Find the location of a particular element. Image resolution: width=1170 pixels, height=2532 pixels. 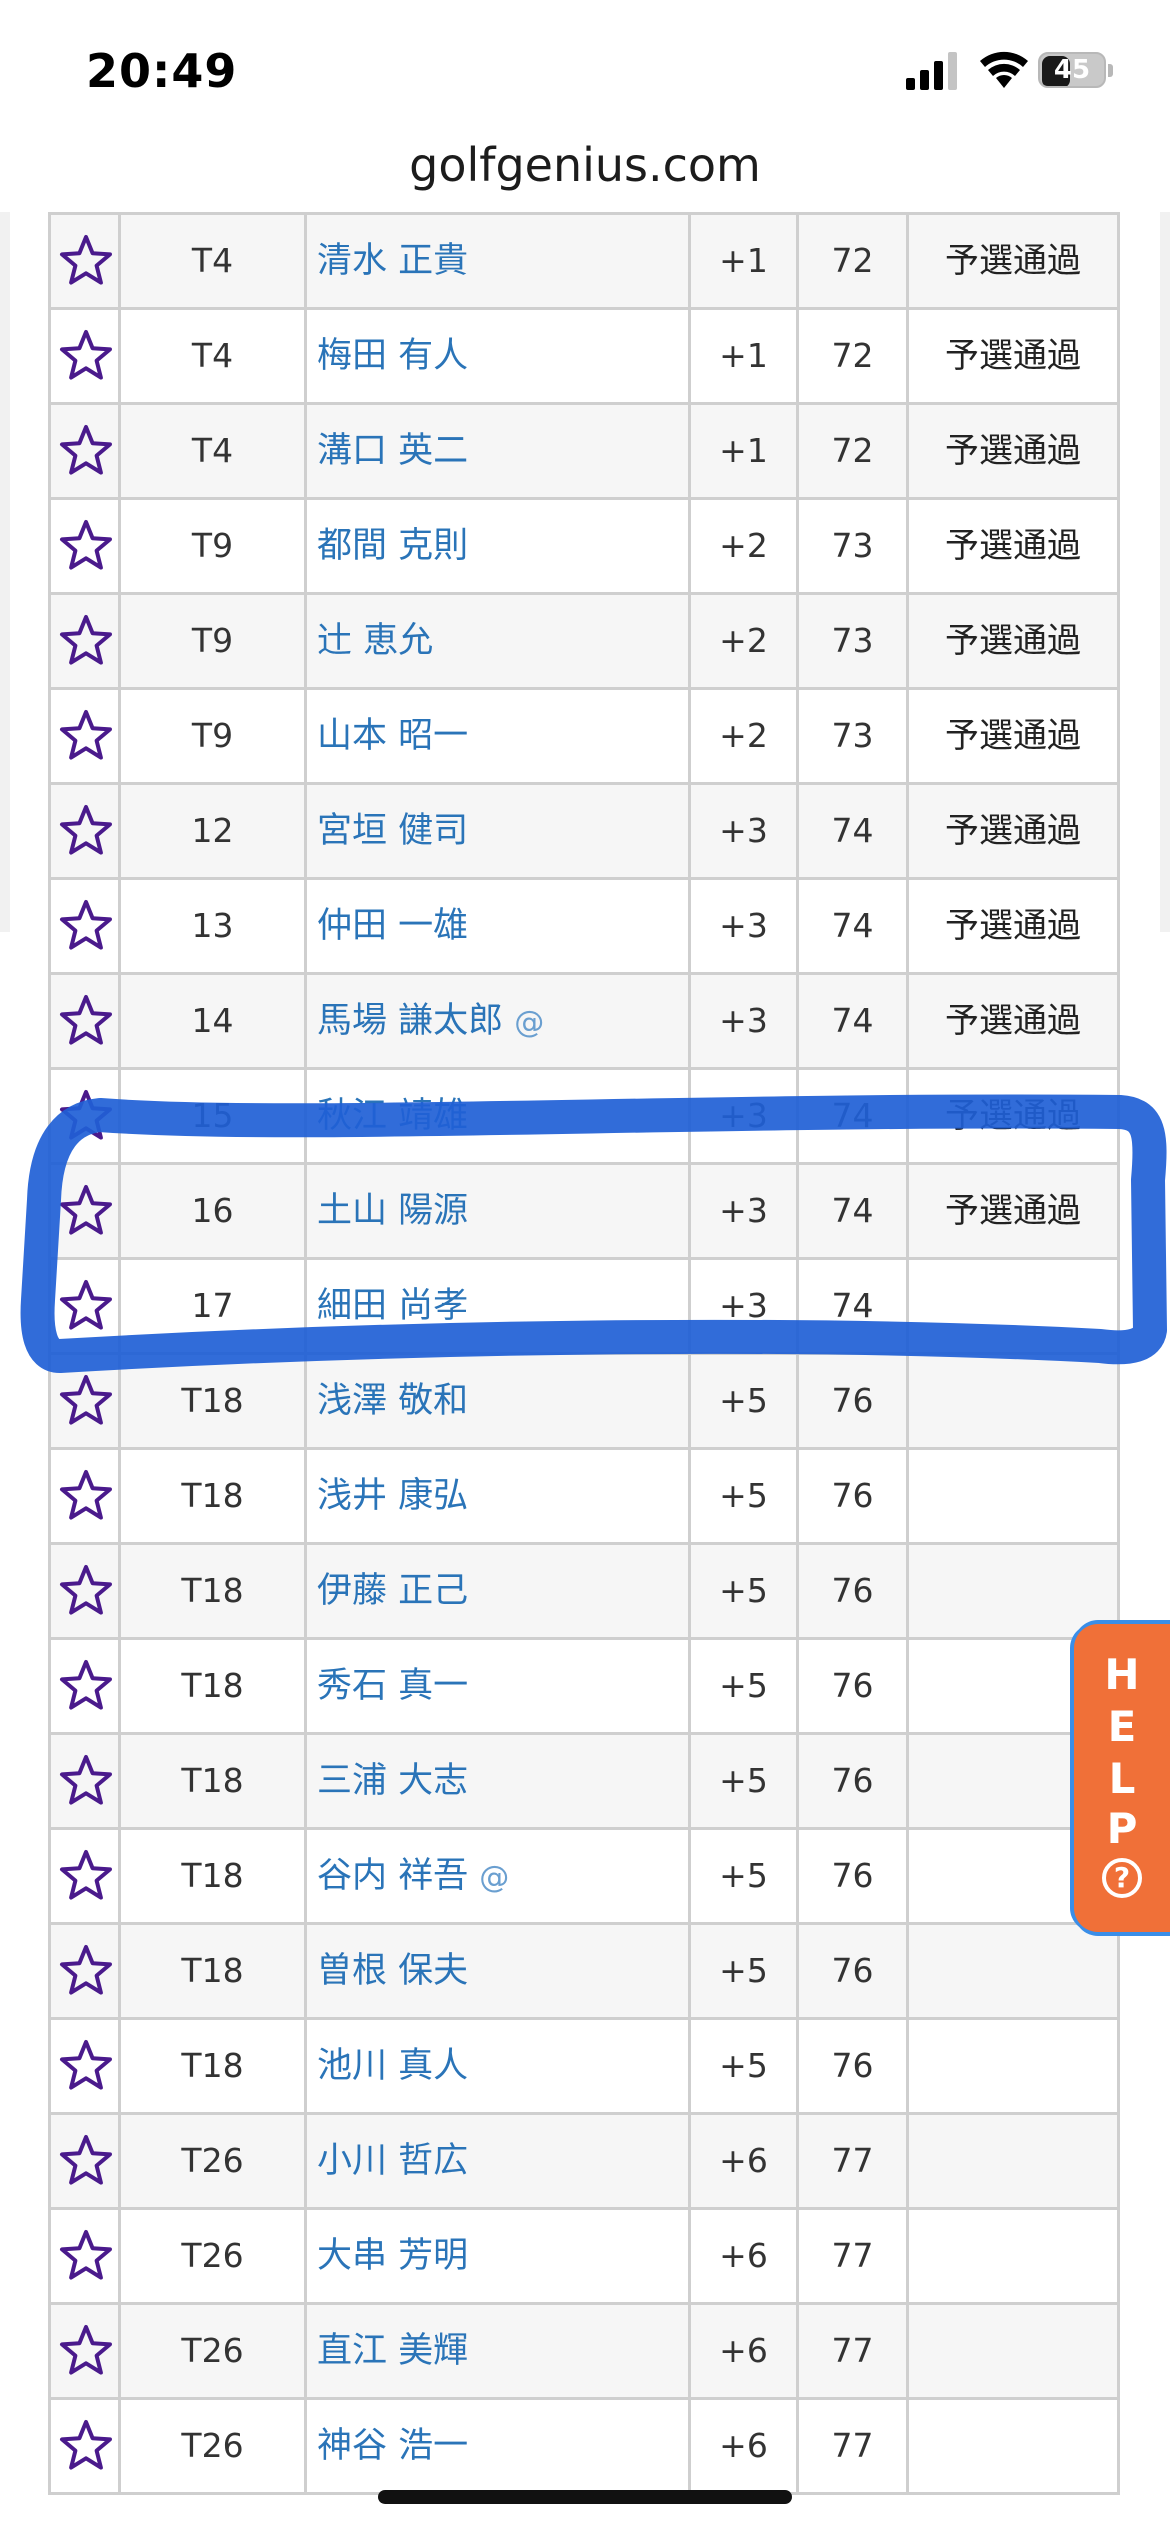

browser-url-bar: golfgenius.com is located at coordinates (585, 171).